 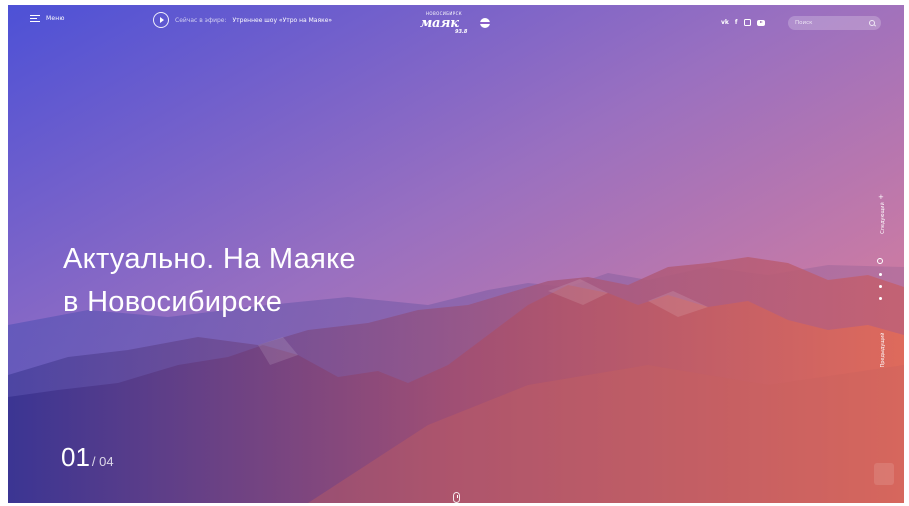 I want to click on play-button, so click(x=161, y=20).